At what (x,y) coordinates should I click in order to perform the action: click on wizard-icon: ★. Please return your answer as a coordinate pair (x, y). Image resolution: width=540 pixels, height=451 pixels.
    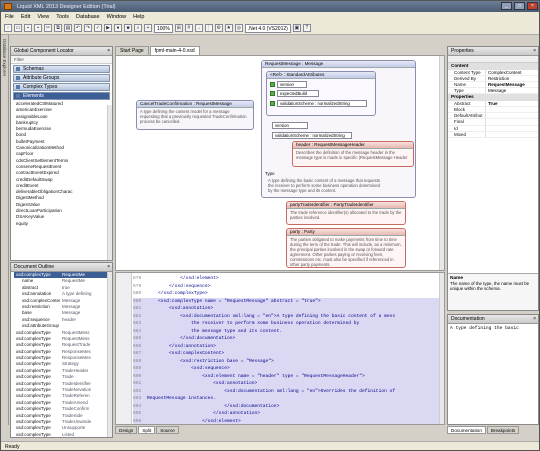
    Looking at the image, I should click on (228, 28).